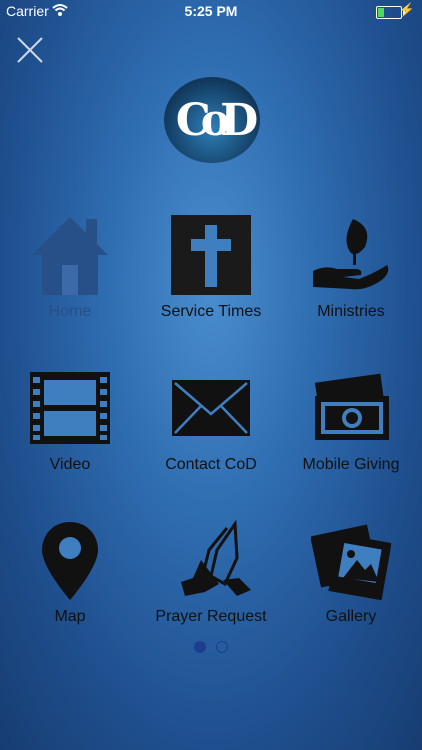  I want to click on menu-item-ministries: Ministries, so click(351, 280).